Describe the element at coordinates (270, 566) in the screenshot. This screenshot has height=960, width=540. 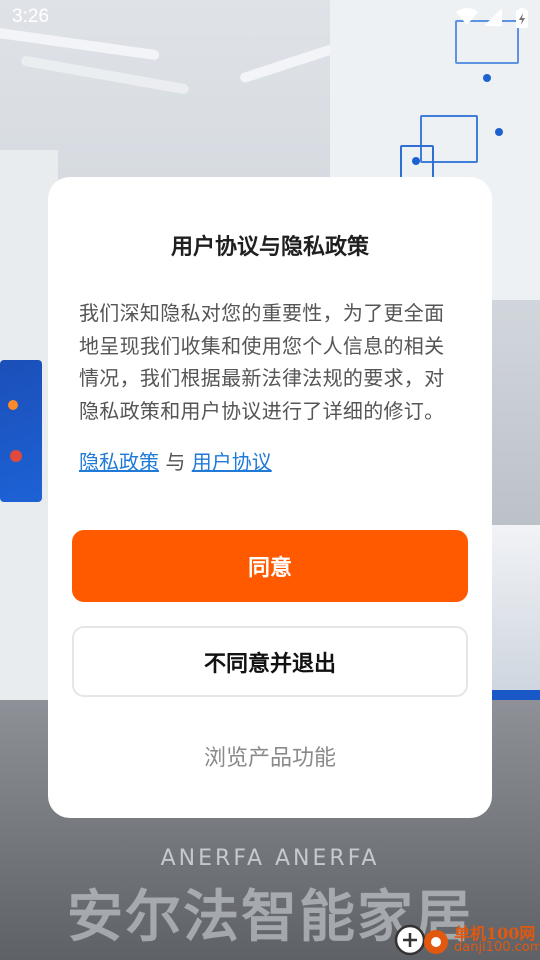
I see `agree-button: 同意` at that location.